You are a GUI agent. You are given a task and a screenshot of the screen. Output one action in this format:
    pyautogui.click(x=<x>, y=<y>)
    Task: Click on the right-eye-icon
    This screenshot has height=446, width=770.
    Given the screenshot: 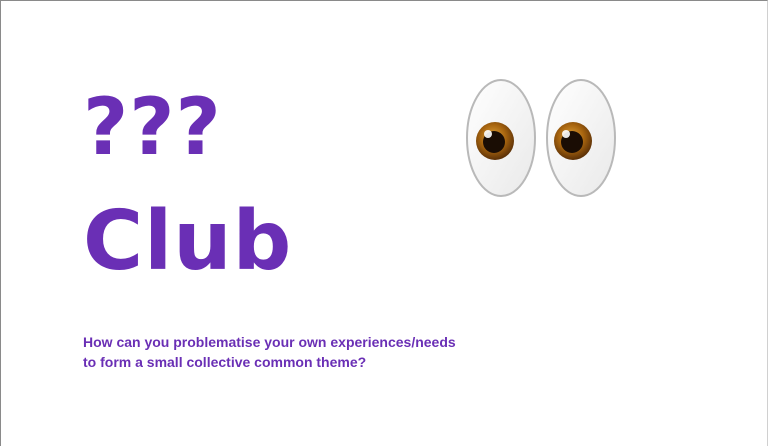 What is the action you would take?
    pyautogui.click(x=581, y=138)
    